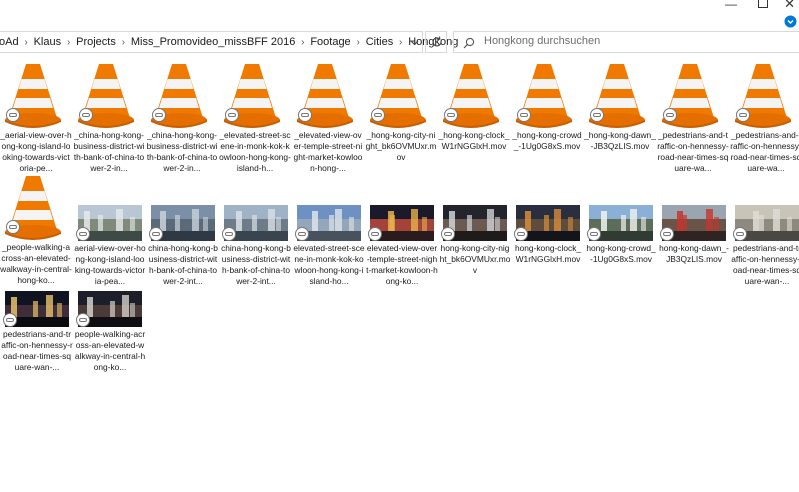  I want to click on search-icon, so click(469, 43).